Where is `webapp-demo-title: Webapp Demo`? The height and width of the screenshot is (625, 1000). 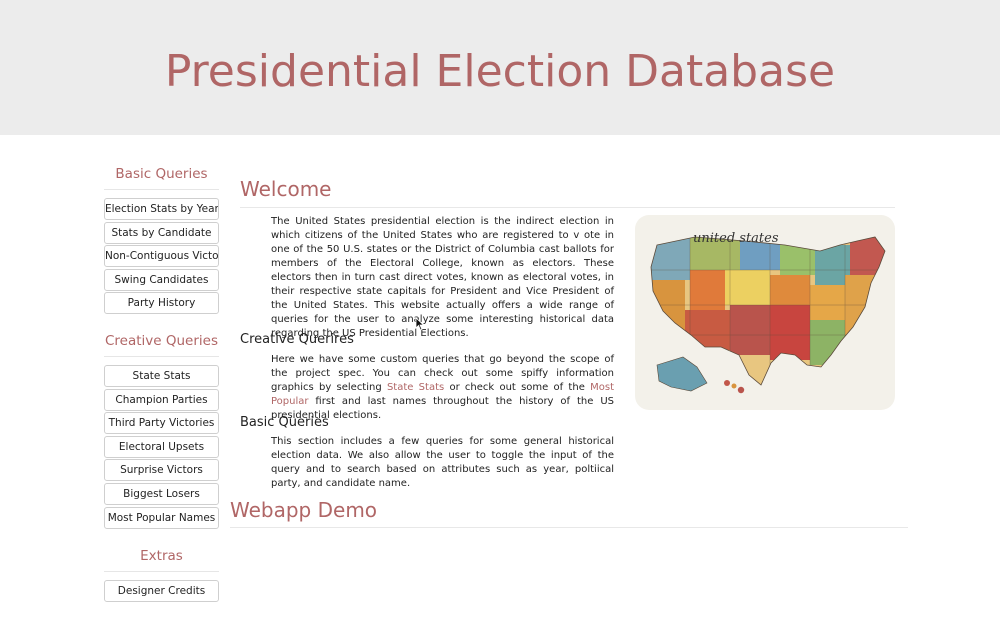 webapp-demo-title: Webapp Demo is located at coordinates (304, 510).